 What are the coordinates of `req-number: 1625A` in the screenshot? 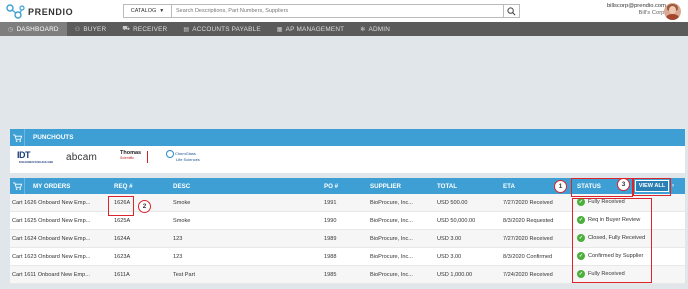 It's located at (122, 221).